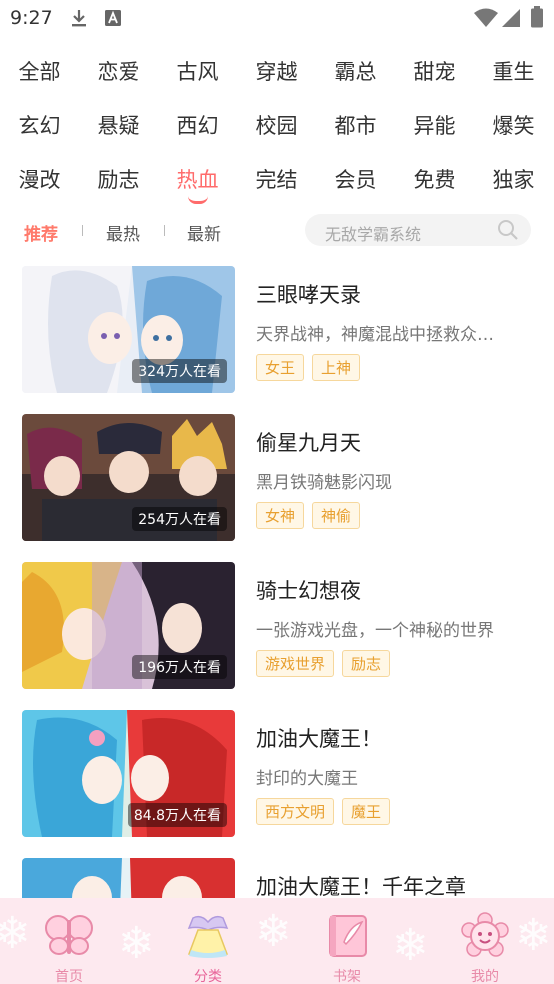 The height and width of the screenshot is (984, 554). Describe the element at coordinates (118, 179) in the screenshot. I see `category-item: 励志` at that location.